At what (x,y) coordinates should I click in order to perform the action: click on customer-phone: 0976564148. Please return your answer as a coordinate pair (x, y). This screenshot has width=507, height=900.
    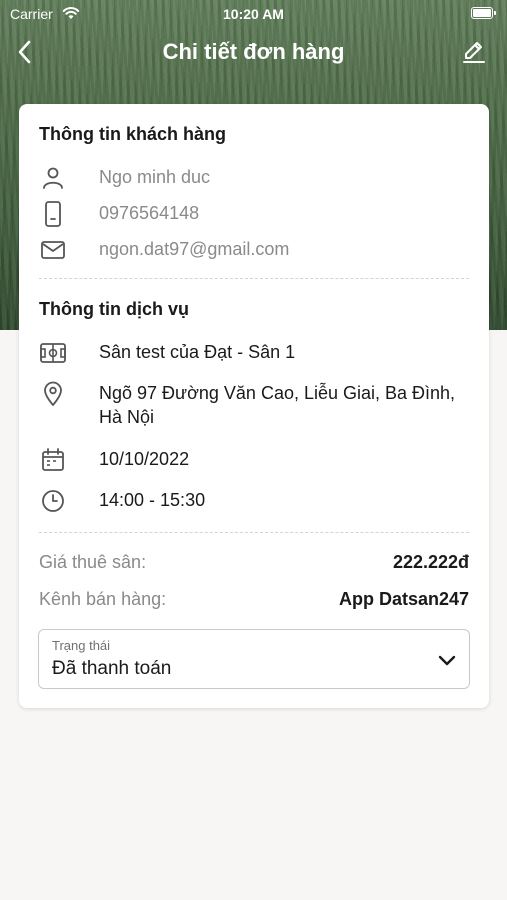
    Looking at the image, I should click on (149, 213).